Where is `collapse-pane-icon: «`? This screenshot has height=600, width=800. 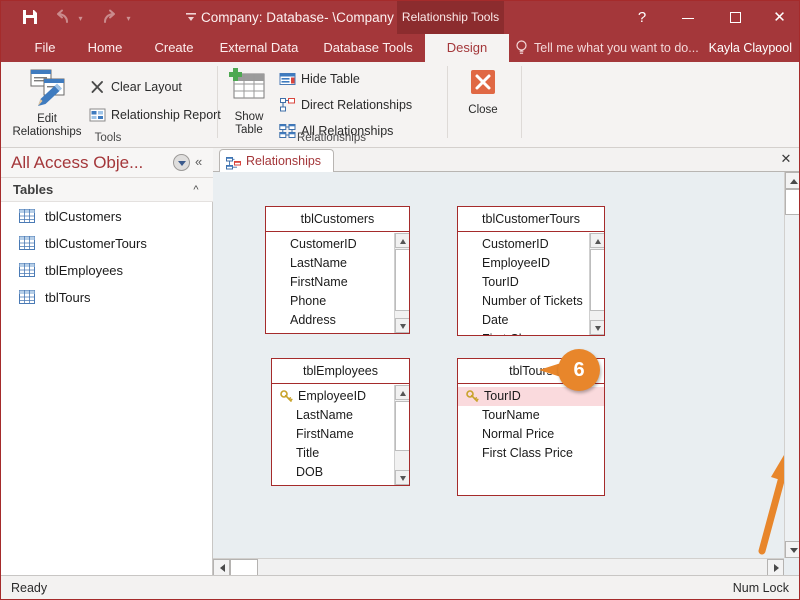
collapse-pane-icon: « is located at coordinates (202, 162).